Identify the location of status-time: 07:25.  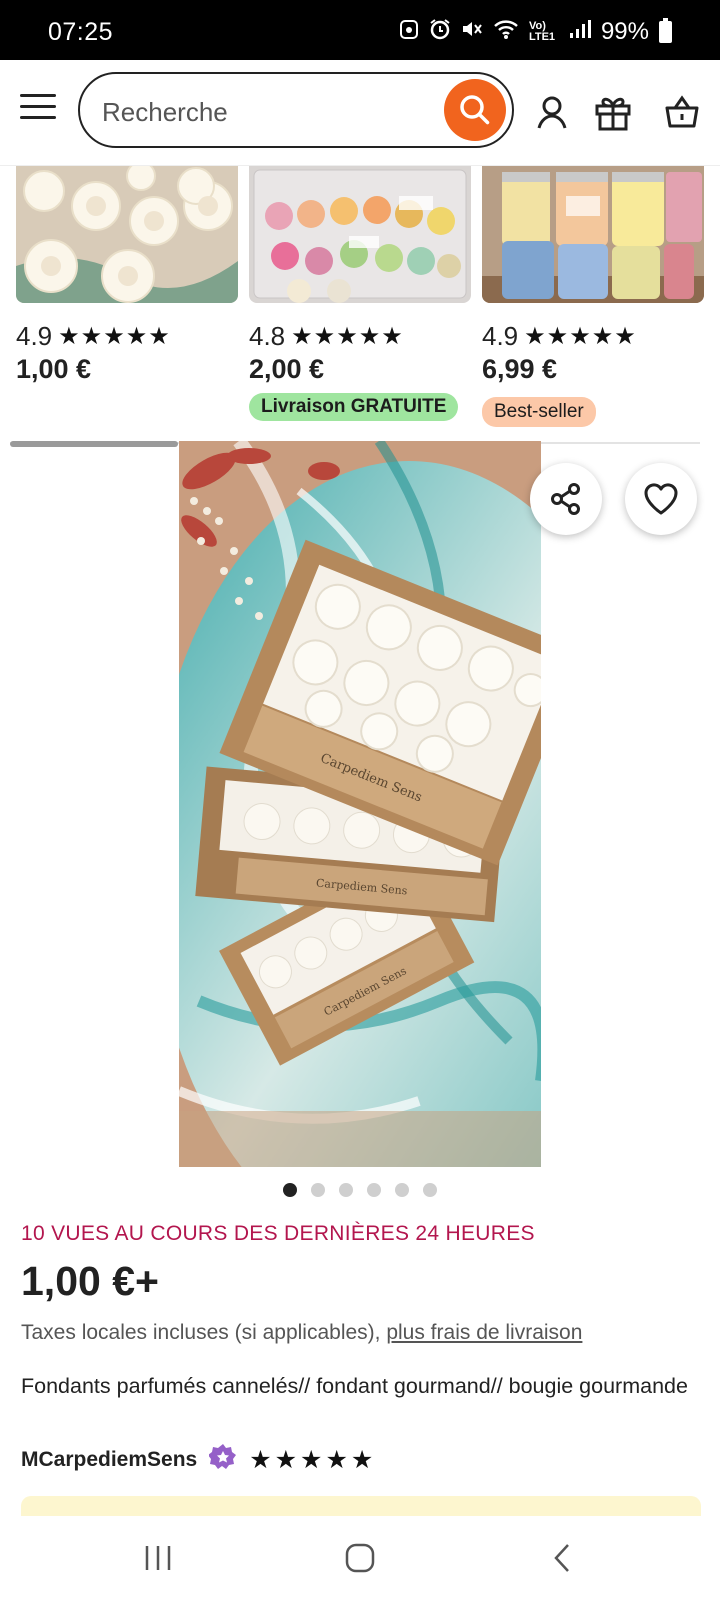
(81, 32).